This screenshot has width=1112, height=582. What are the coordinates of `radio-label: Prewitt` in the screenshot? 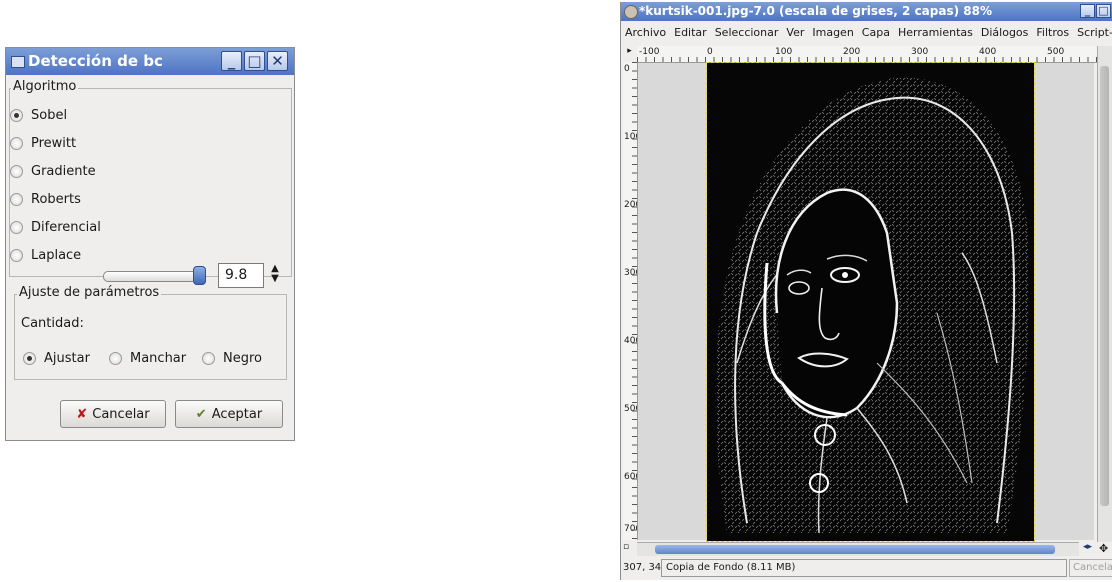 It's located at (54, 143).